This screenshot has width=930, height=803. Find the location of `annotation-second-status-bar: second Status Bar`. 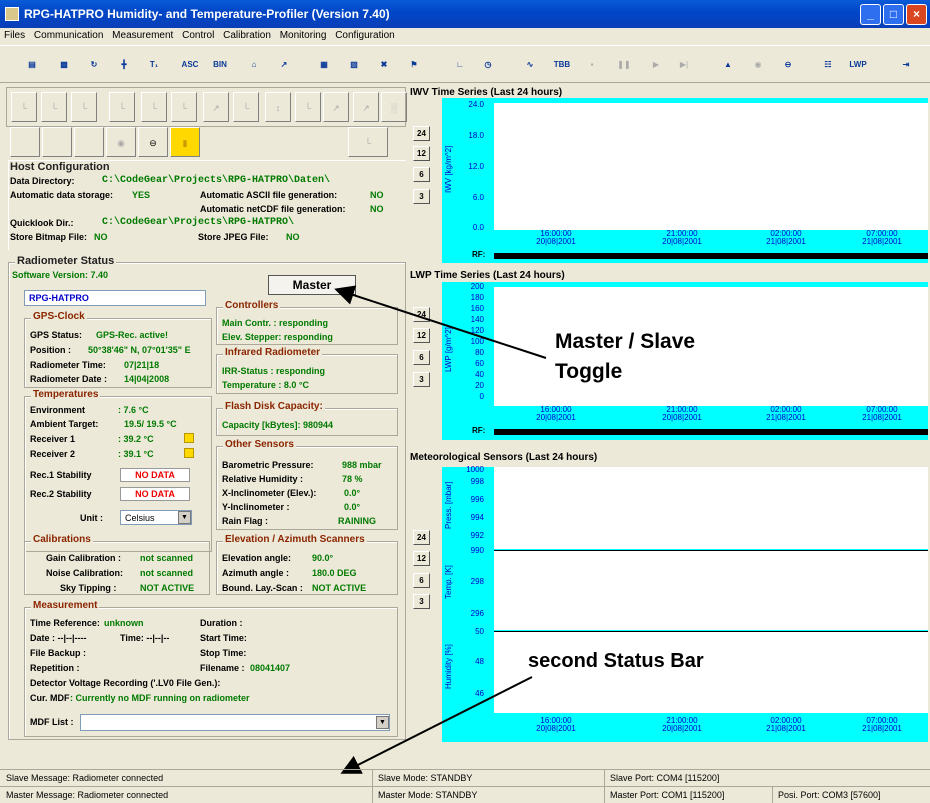

annotation-second-status-bar: second Status Bar is located at coordinates (616, 661).